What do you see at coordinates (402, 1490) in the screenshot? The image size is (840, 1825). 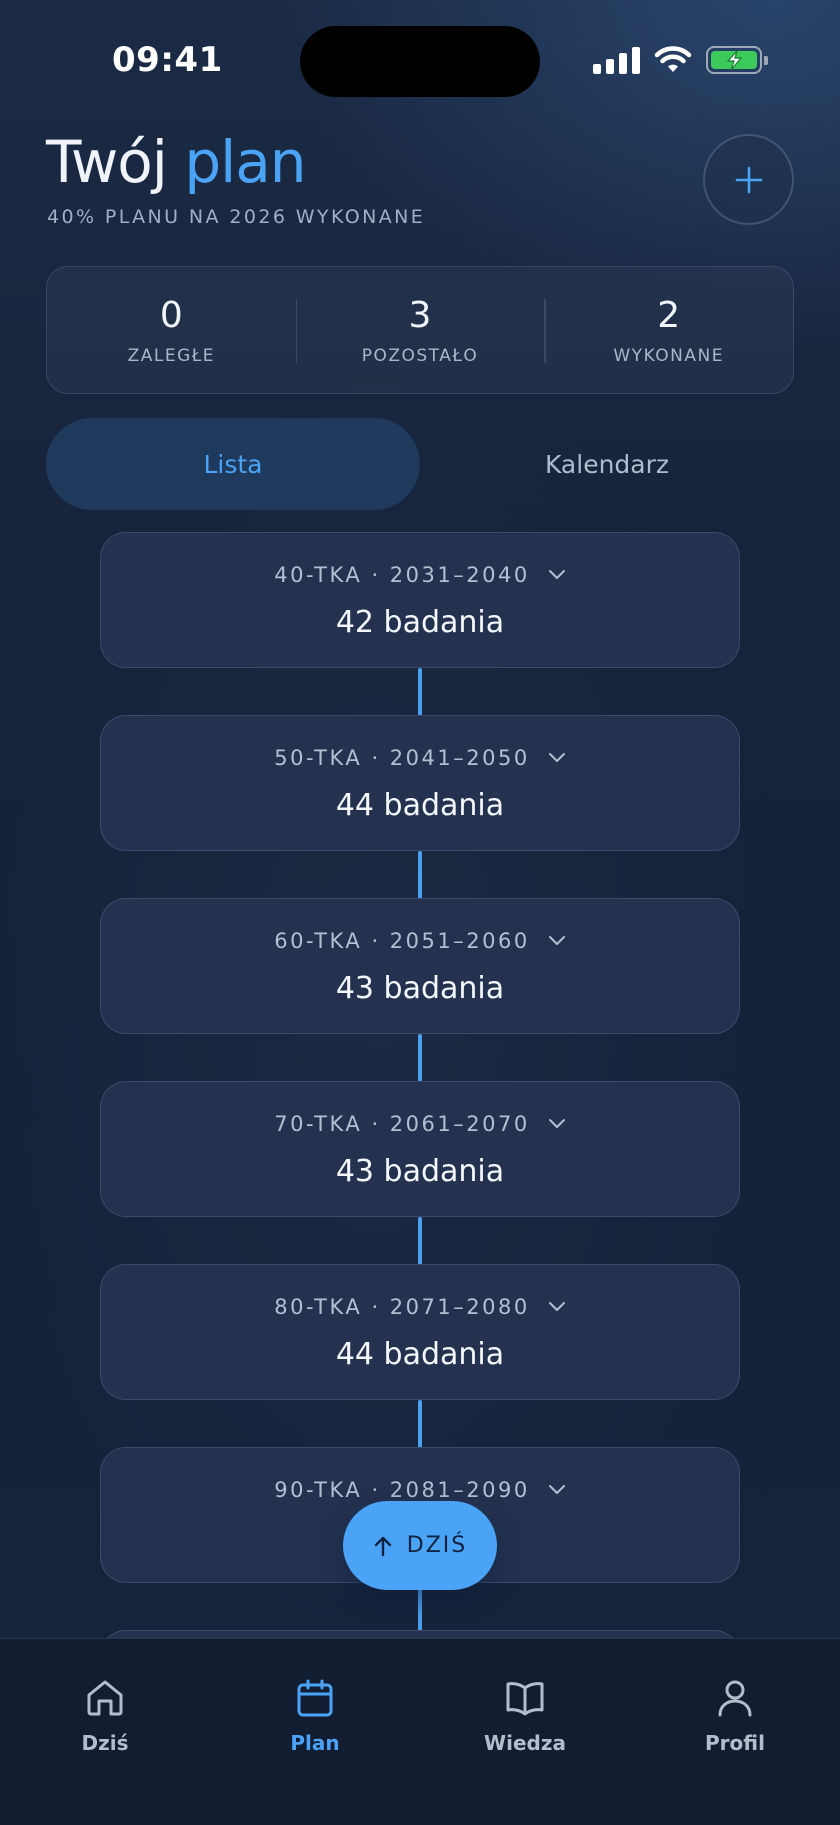 I see `decade-label: 90-TKA · 2081–2090` at bounding box center [402, 1490].